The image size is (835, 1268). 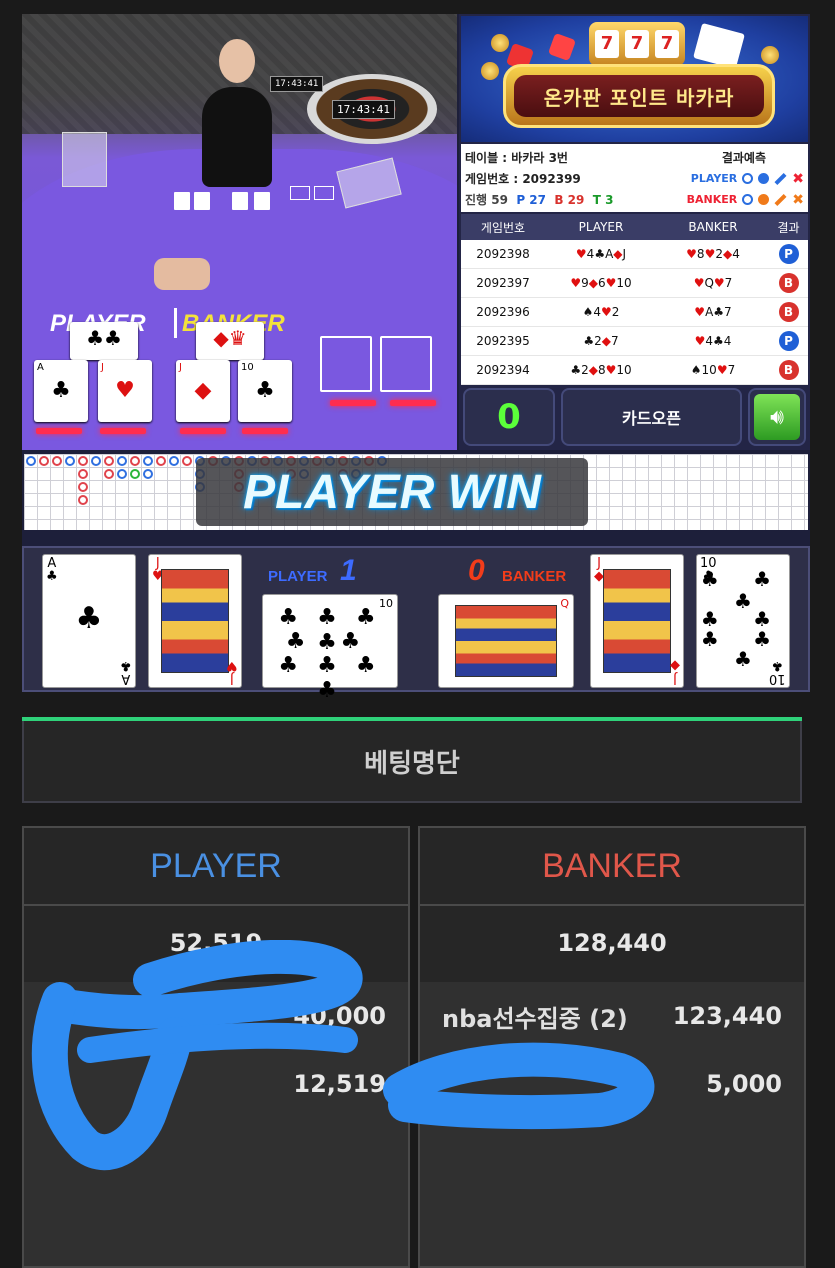 What do you see at coordinates (503, 341) in the screenshot?
I see `history-game-id: 2092395` at bounding box center [503, 341].